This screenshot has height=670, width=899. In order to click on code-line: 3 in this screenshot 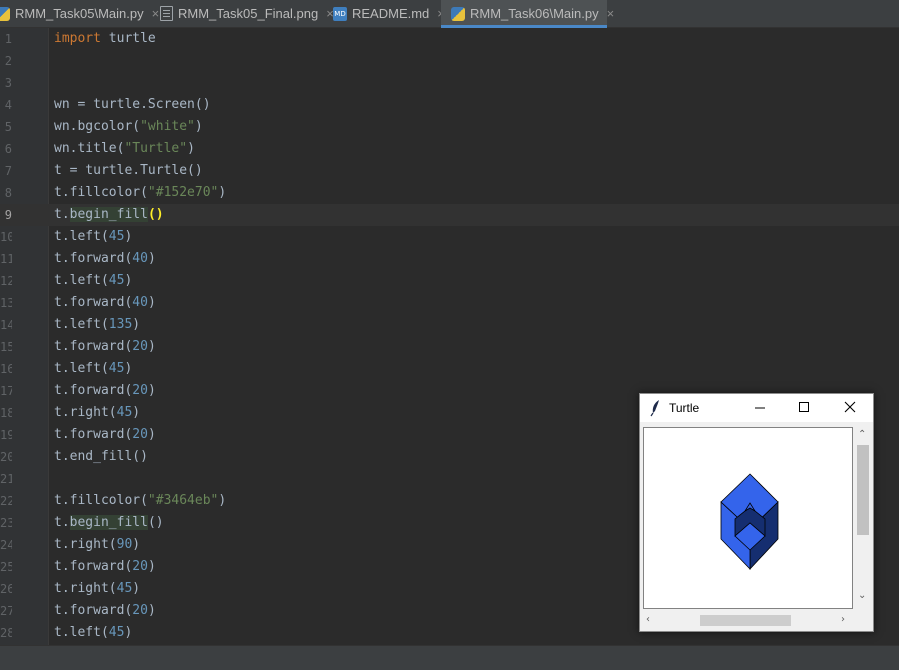, I will do `click(449, 83)`.